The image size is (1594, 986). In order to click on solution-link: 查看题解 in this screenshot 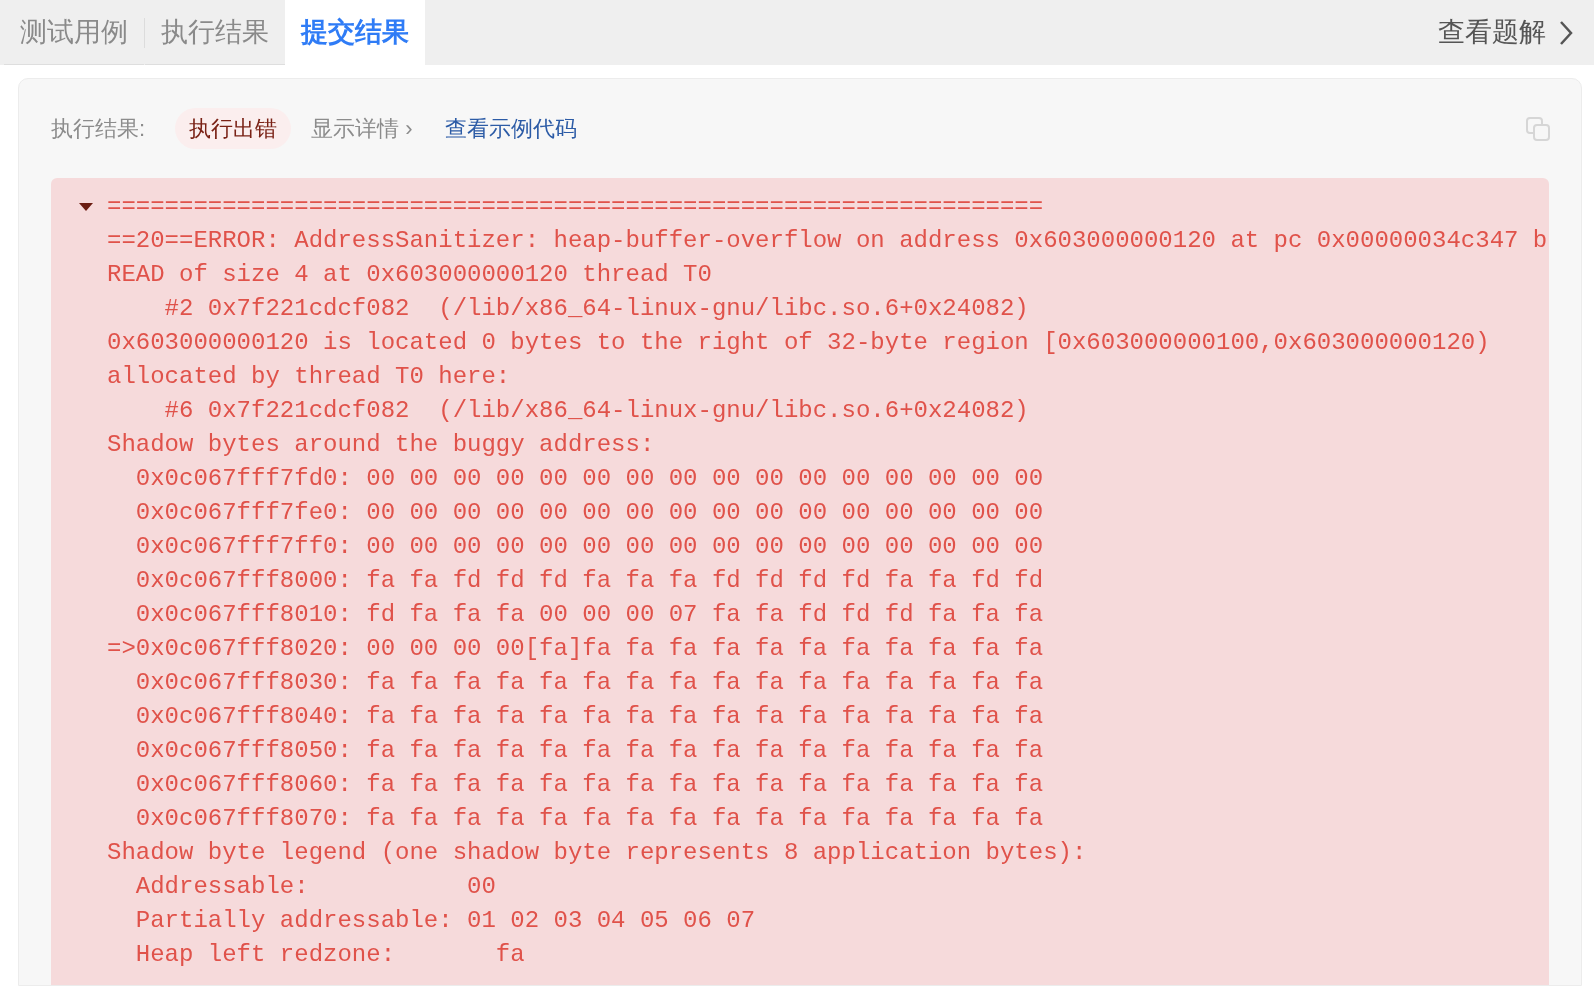, I will do `click(1506, 32)`.